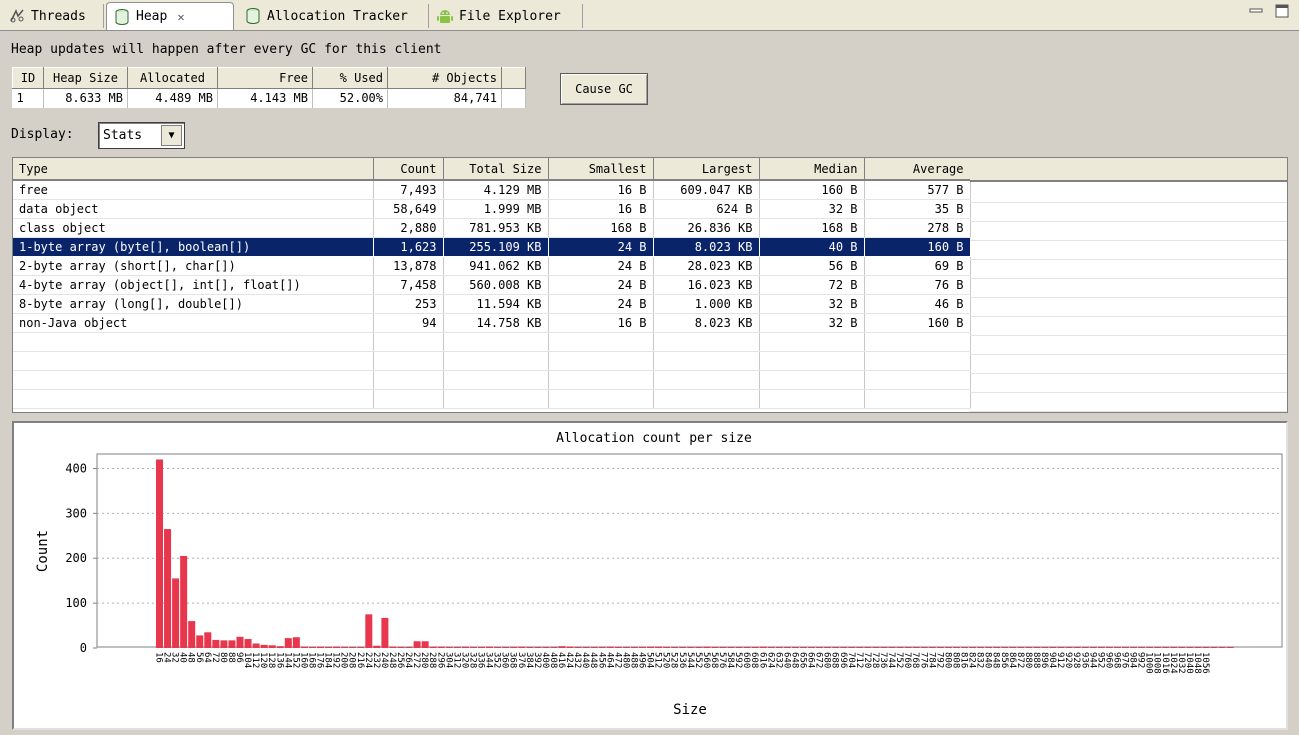  What do you see at coordinates (706, 304) in the screenshot?
I see `cell-largest: 1.000 KB` at bounding box center [706, 304].